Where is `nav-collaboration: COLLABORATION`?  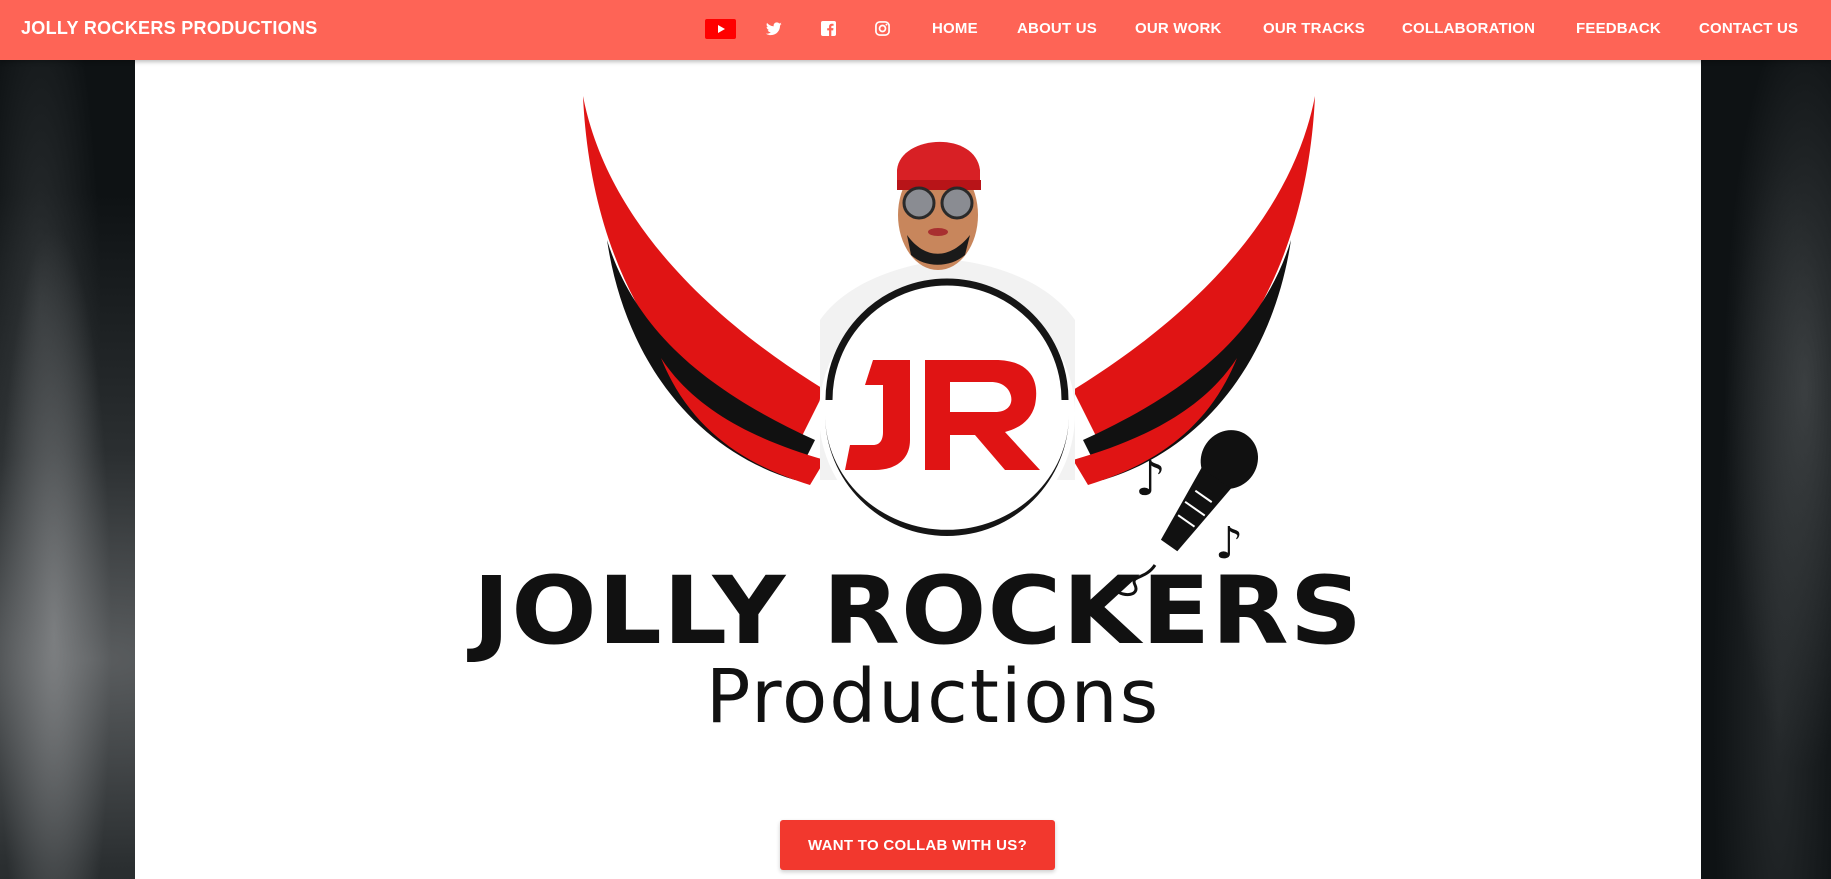
nav-collaboration: COLLABORATION is located at coordinates (1468, 28).